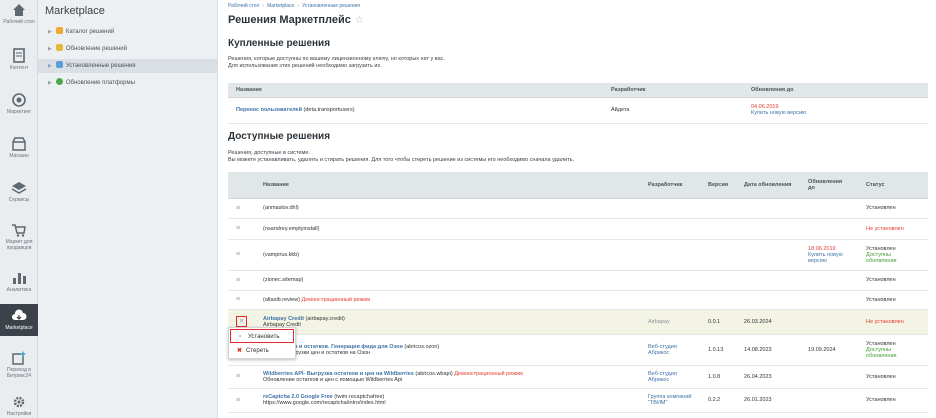  I want to click on rail-item-marketing: Маркетинг, so click(19, 107).